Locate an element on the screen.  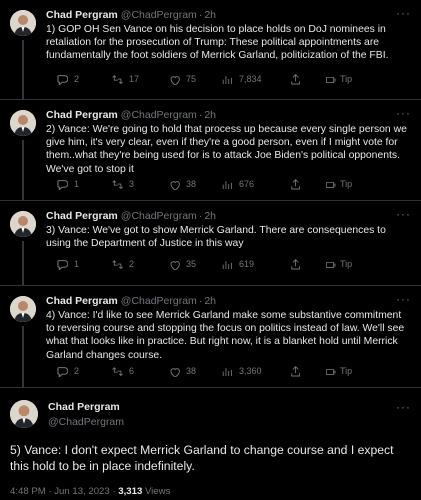
retweet-count: 6 is located at coordinates (132, 371).